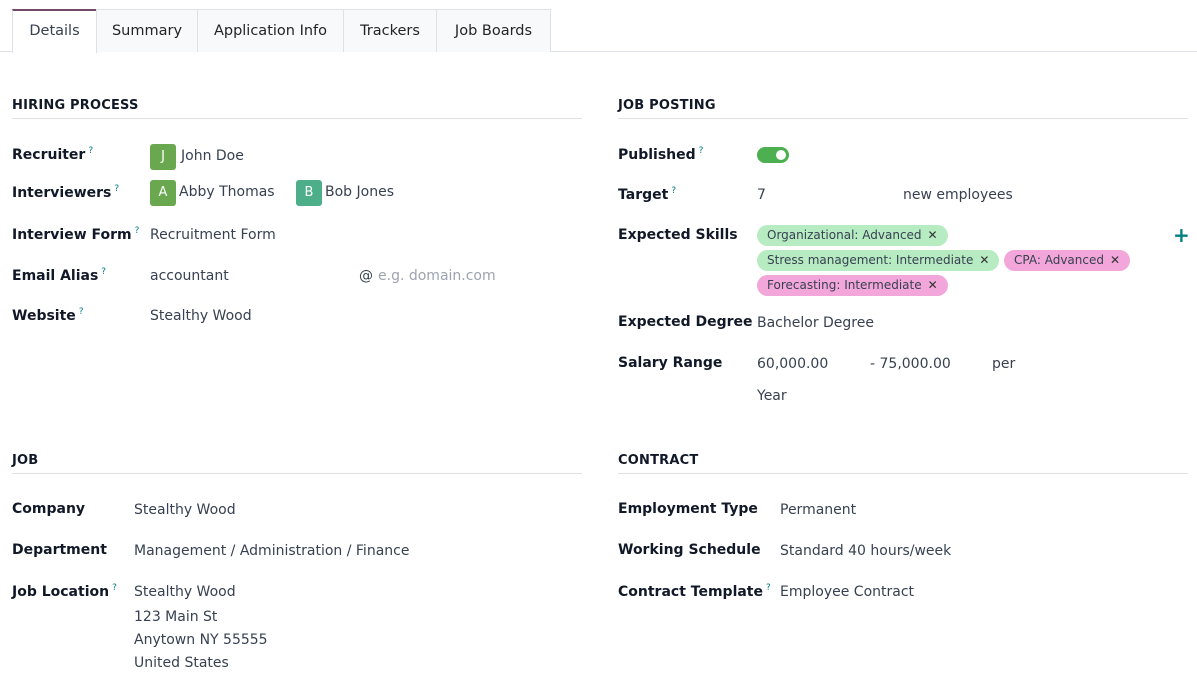 This screenshot has width=1197, height=683. Describe the element at coordinates (163, 193) in the screenshot. I see `avatar: A` at that location.